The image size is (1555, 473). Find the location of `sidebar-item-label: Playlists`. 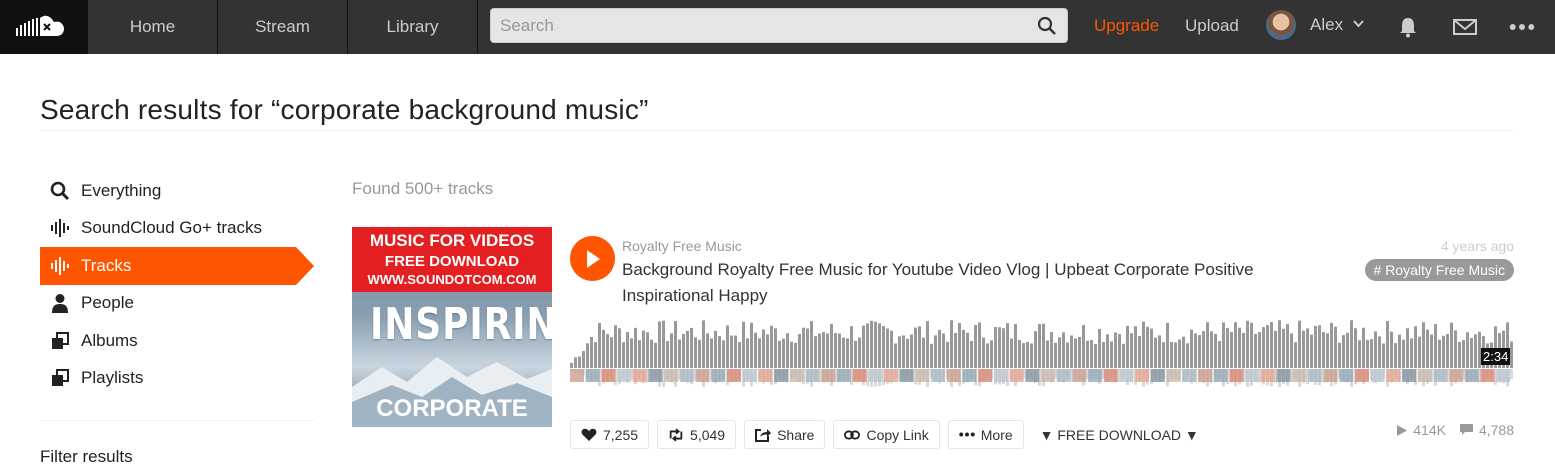

sidebar-item-label: Playlists is located at coordinates (112, 378).